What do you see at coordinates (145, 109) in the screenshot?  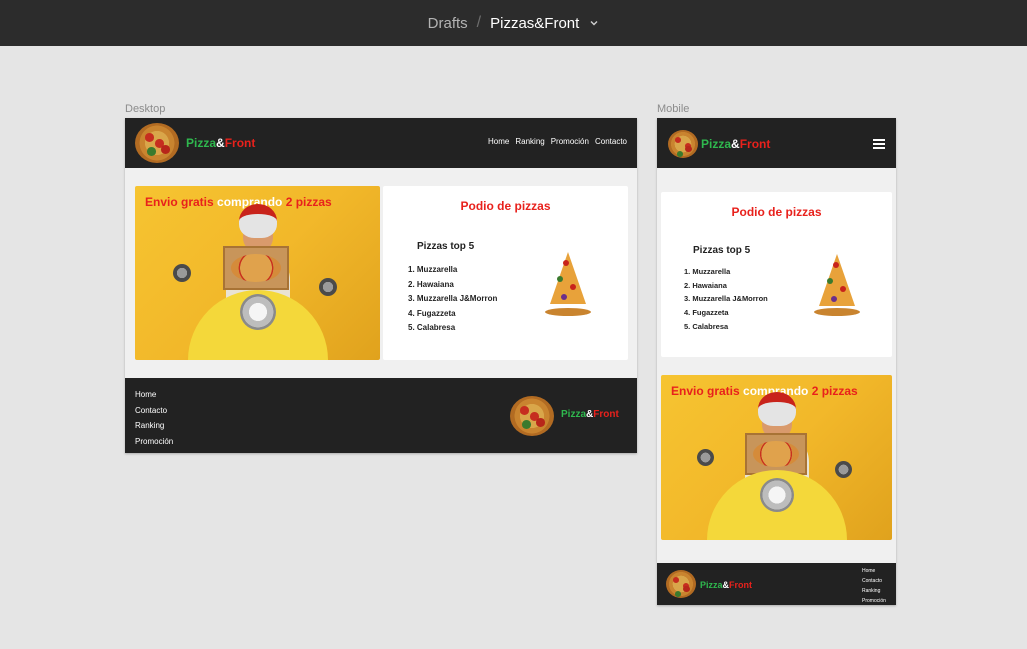 I see `desktop-frame-label: Desktop` at bounding box center [145, 109].